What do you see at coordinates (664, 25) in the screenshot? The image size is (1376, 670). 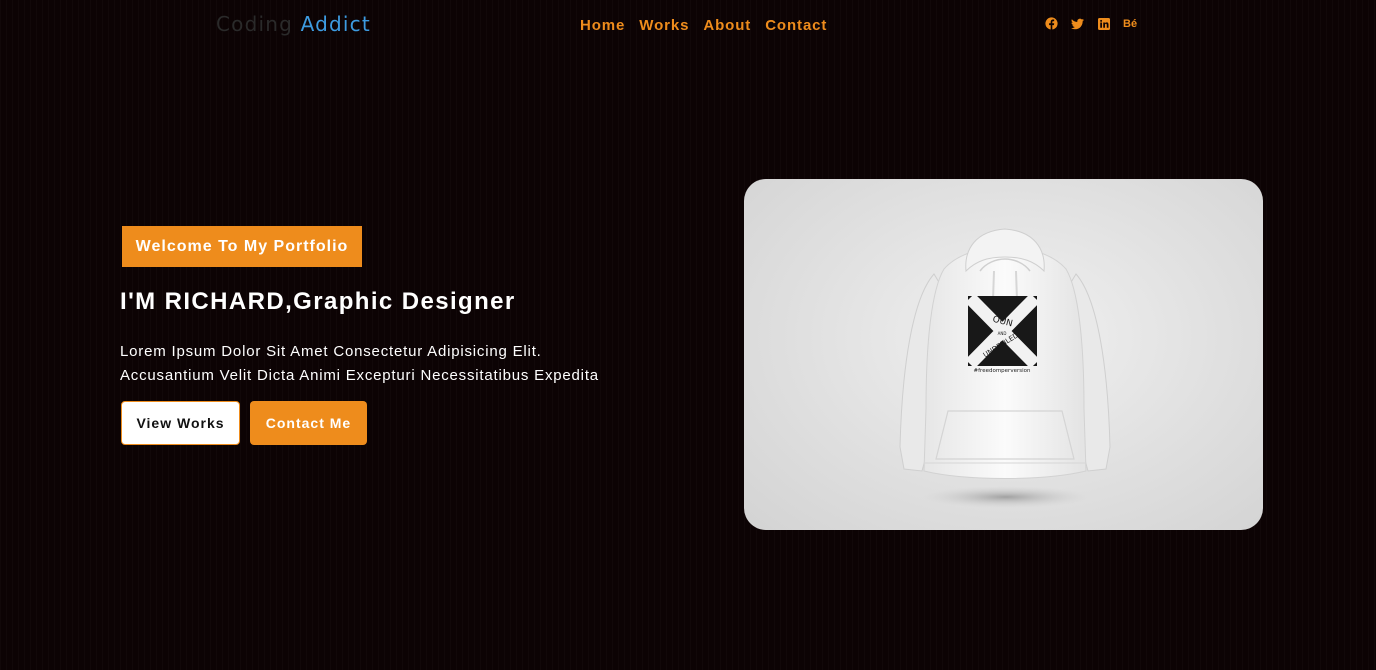 I see `nav-link-works: Works` at bounding box center [664, 25].